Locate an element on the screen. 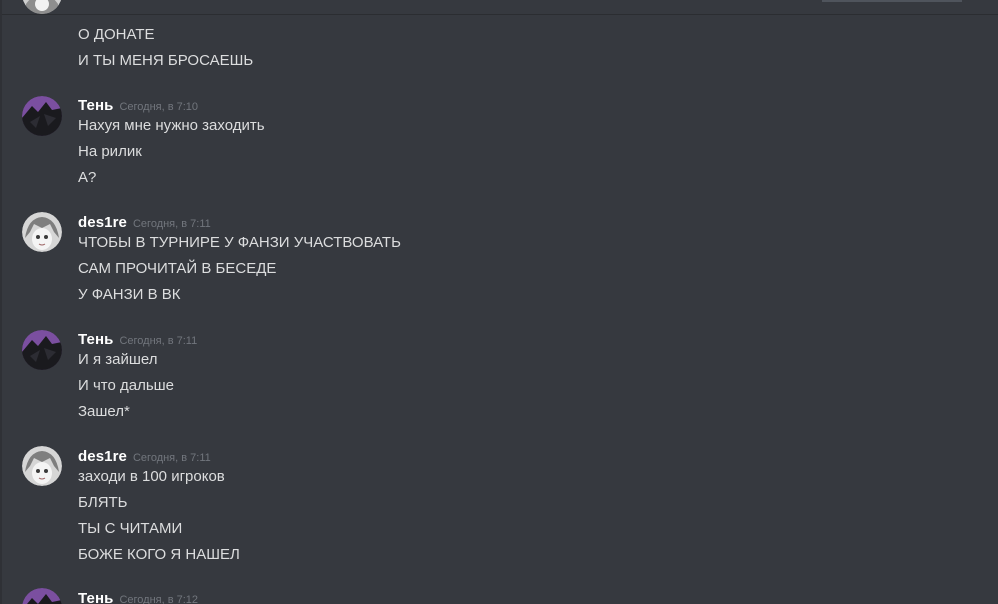 The width and height of the screenshot is (998, 604). message-line: Зашел* is located at coordinates (104, 411).